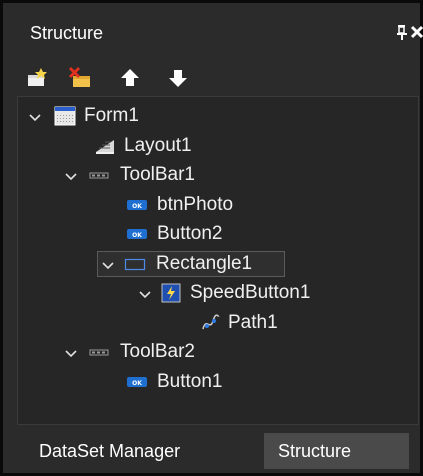  I want to click on tree-node-label: Layout1, so click(158, 145).